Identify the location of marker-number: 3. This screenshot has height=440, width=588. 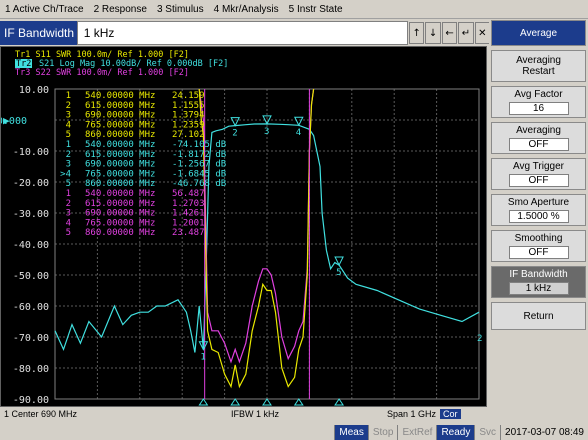
(266, 132).